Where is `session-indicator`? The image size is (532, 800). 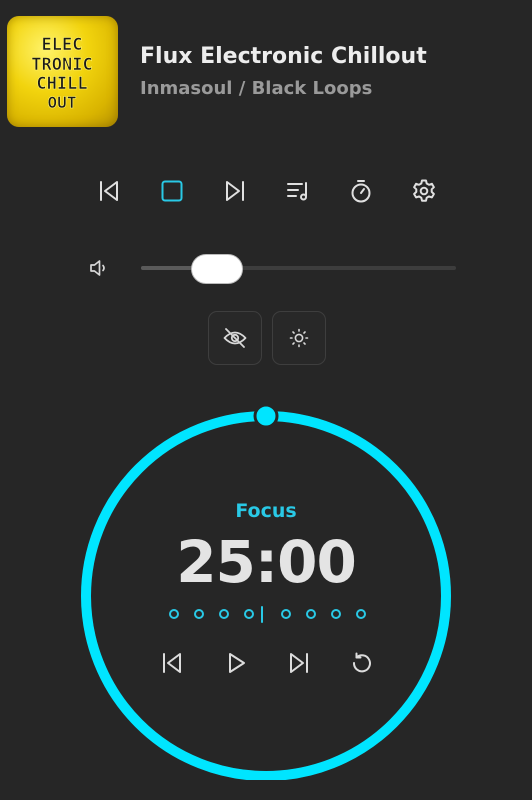 session-indicator is located at coordinates (266, 616).